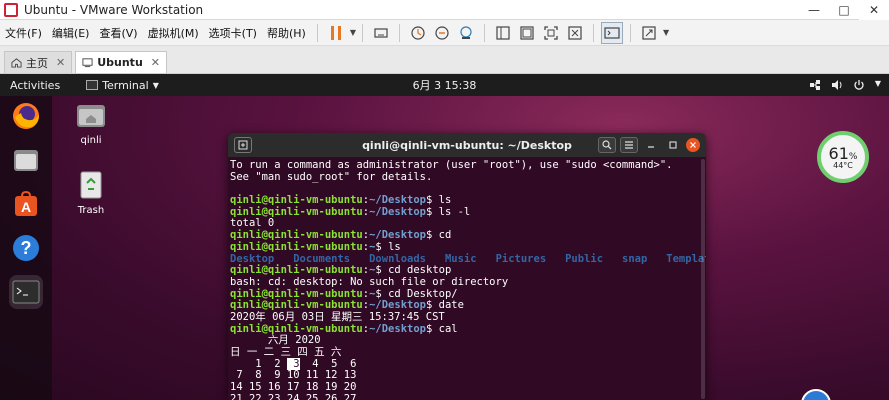  I want to click on terminal-scrollbar, so click(703, 279).